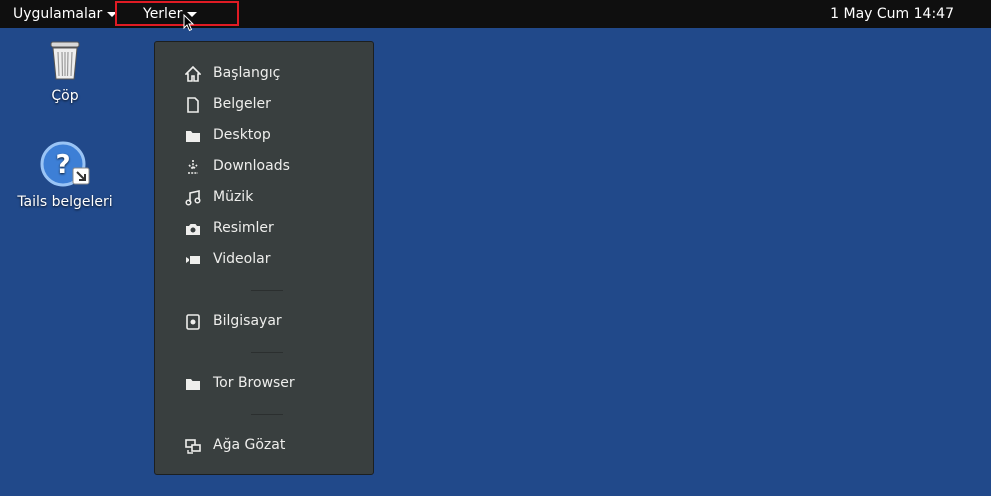  I want to click on menu-item-label: Tor Browser, so click(254, 383).